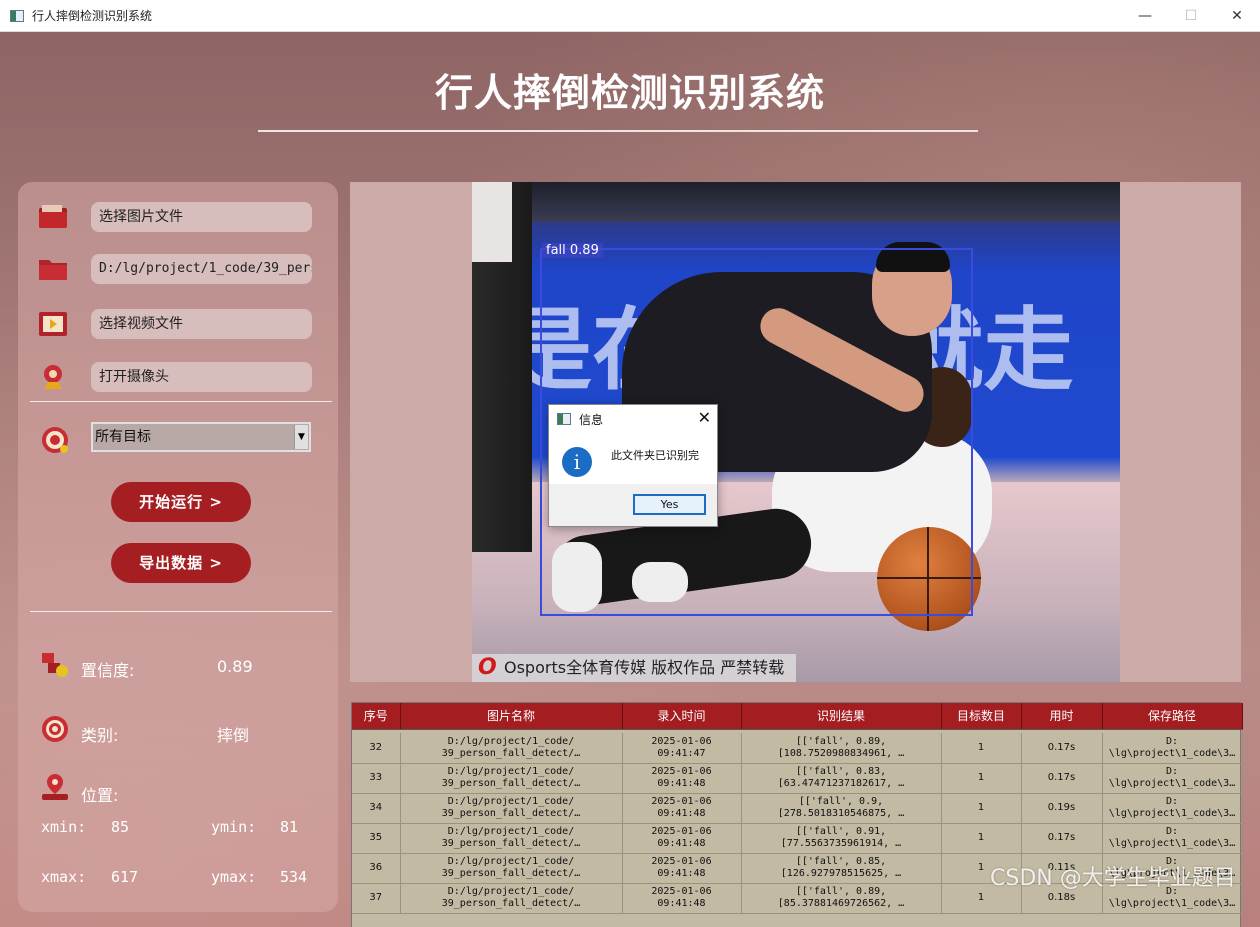 The image size is (1260, 927). I want to click on dialog-title: 信息, so click(591, 420).